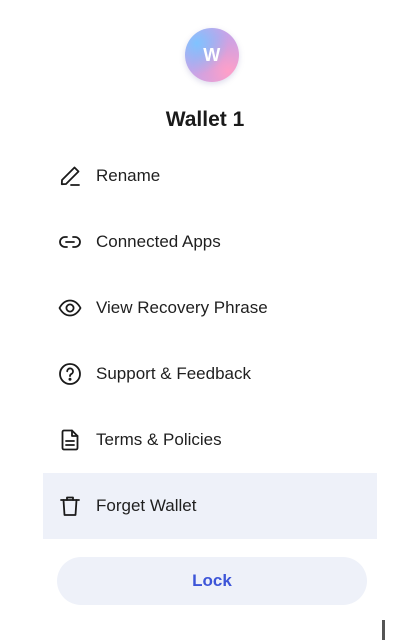 The image size is (410, 642). What do you see at coordinates (70, 506) in the screenshot?
I see `trash-icon` at bounding box center [70, 506].